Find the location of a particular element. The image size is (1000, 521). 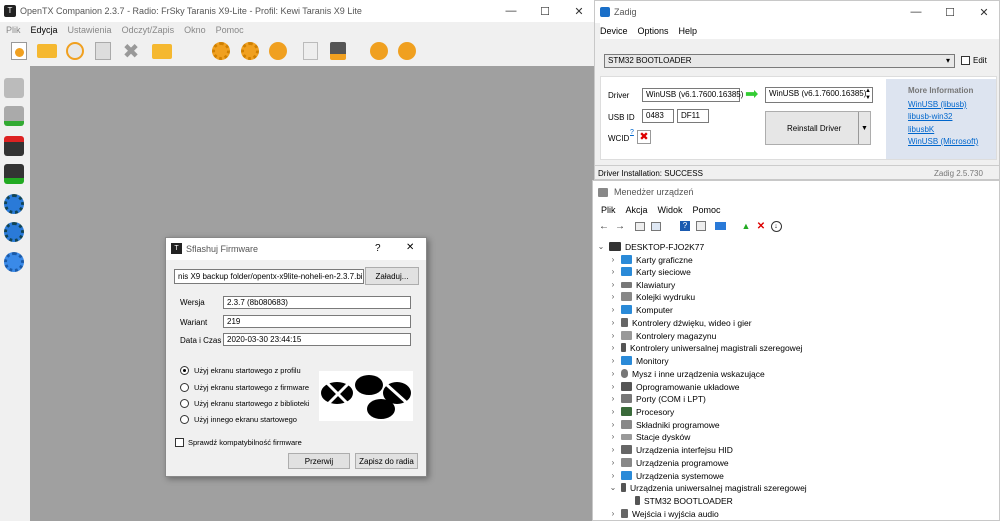

open-folder-icon is located at coordinates (47, 51).